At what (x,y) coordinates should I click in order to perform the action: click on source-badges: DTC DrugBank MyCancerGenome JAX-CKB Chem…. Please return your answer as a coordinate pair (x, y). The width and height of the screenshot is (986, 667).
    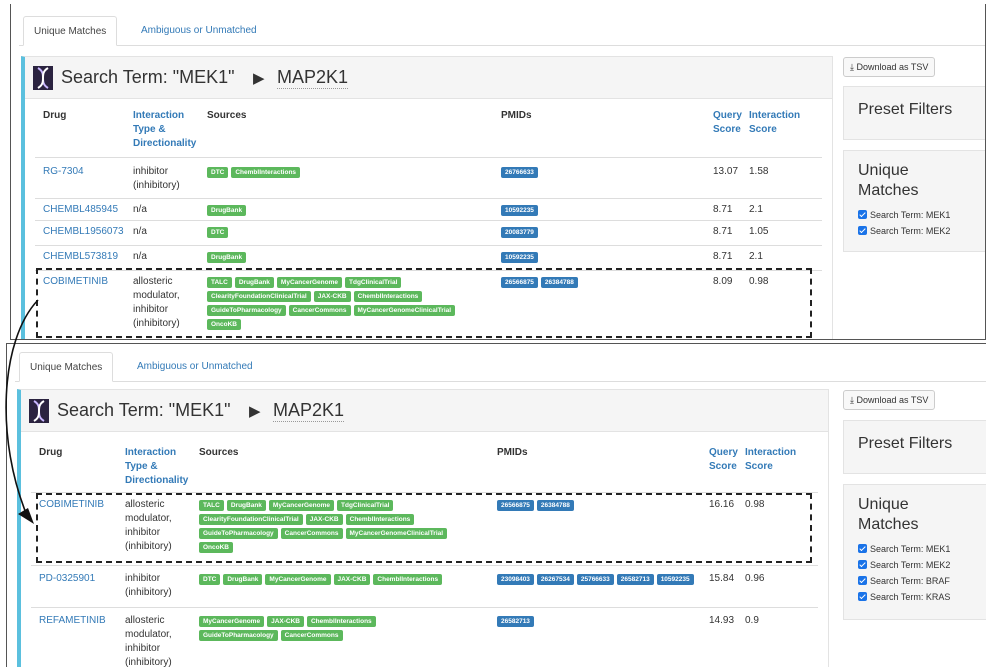
    Looking at the image, I should click on (347, 579).